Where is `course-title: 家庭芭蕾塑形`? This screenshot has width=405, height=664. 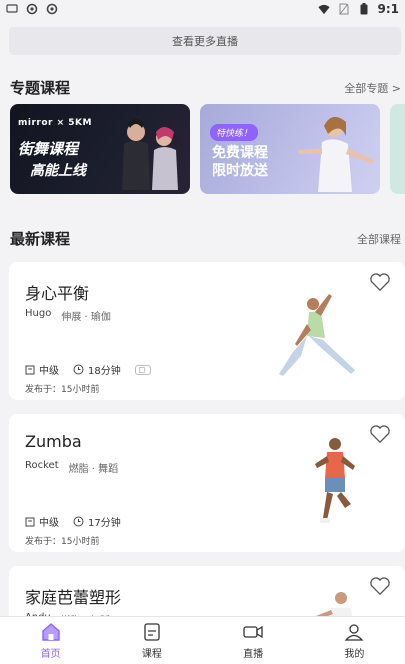
course-title: 家庭芭蕾塑形 is located at coordinates (73, 597).